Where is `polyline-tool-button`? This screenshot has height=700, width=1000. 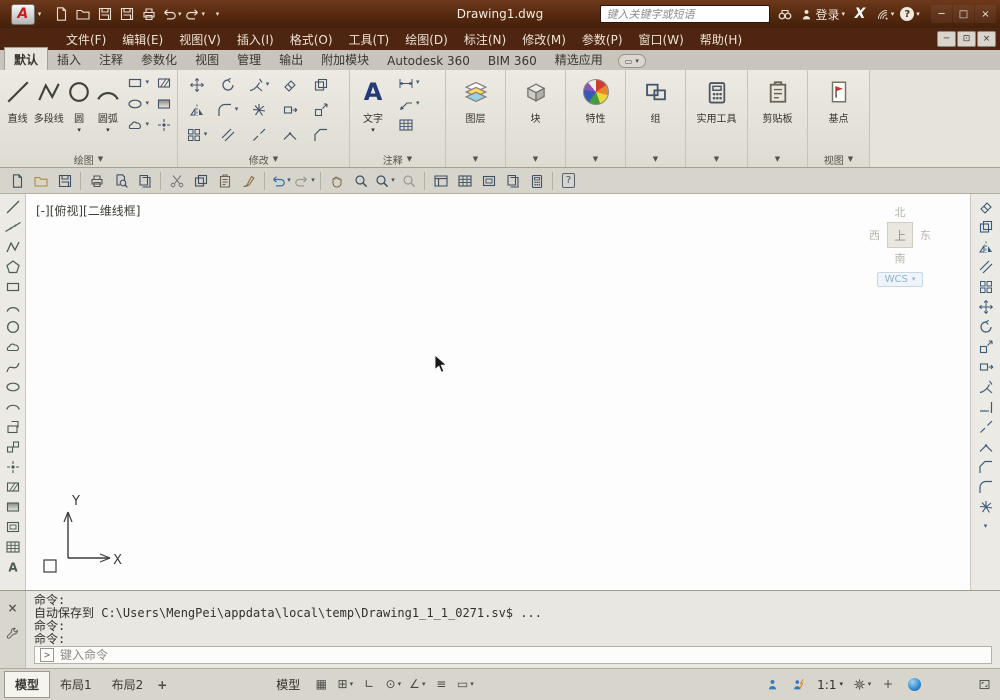
polyline-tool-button is located at coordinates (13, 246).